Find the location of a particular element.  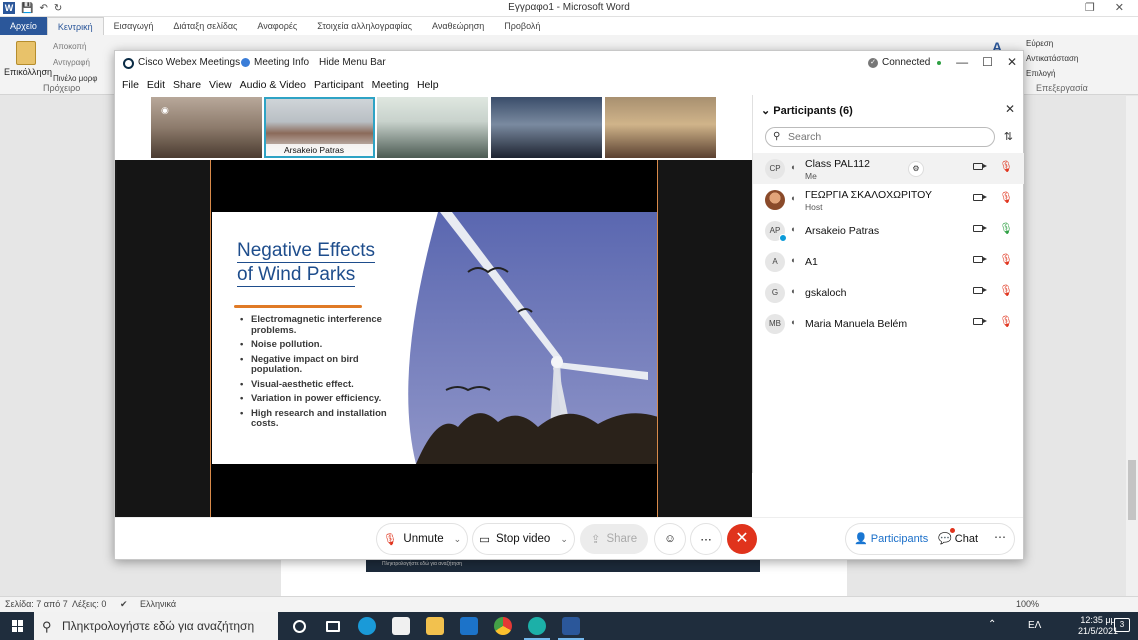

page-count: Σελίδα: 7 από 7 is located at coordinates (36, 604).